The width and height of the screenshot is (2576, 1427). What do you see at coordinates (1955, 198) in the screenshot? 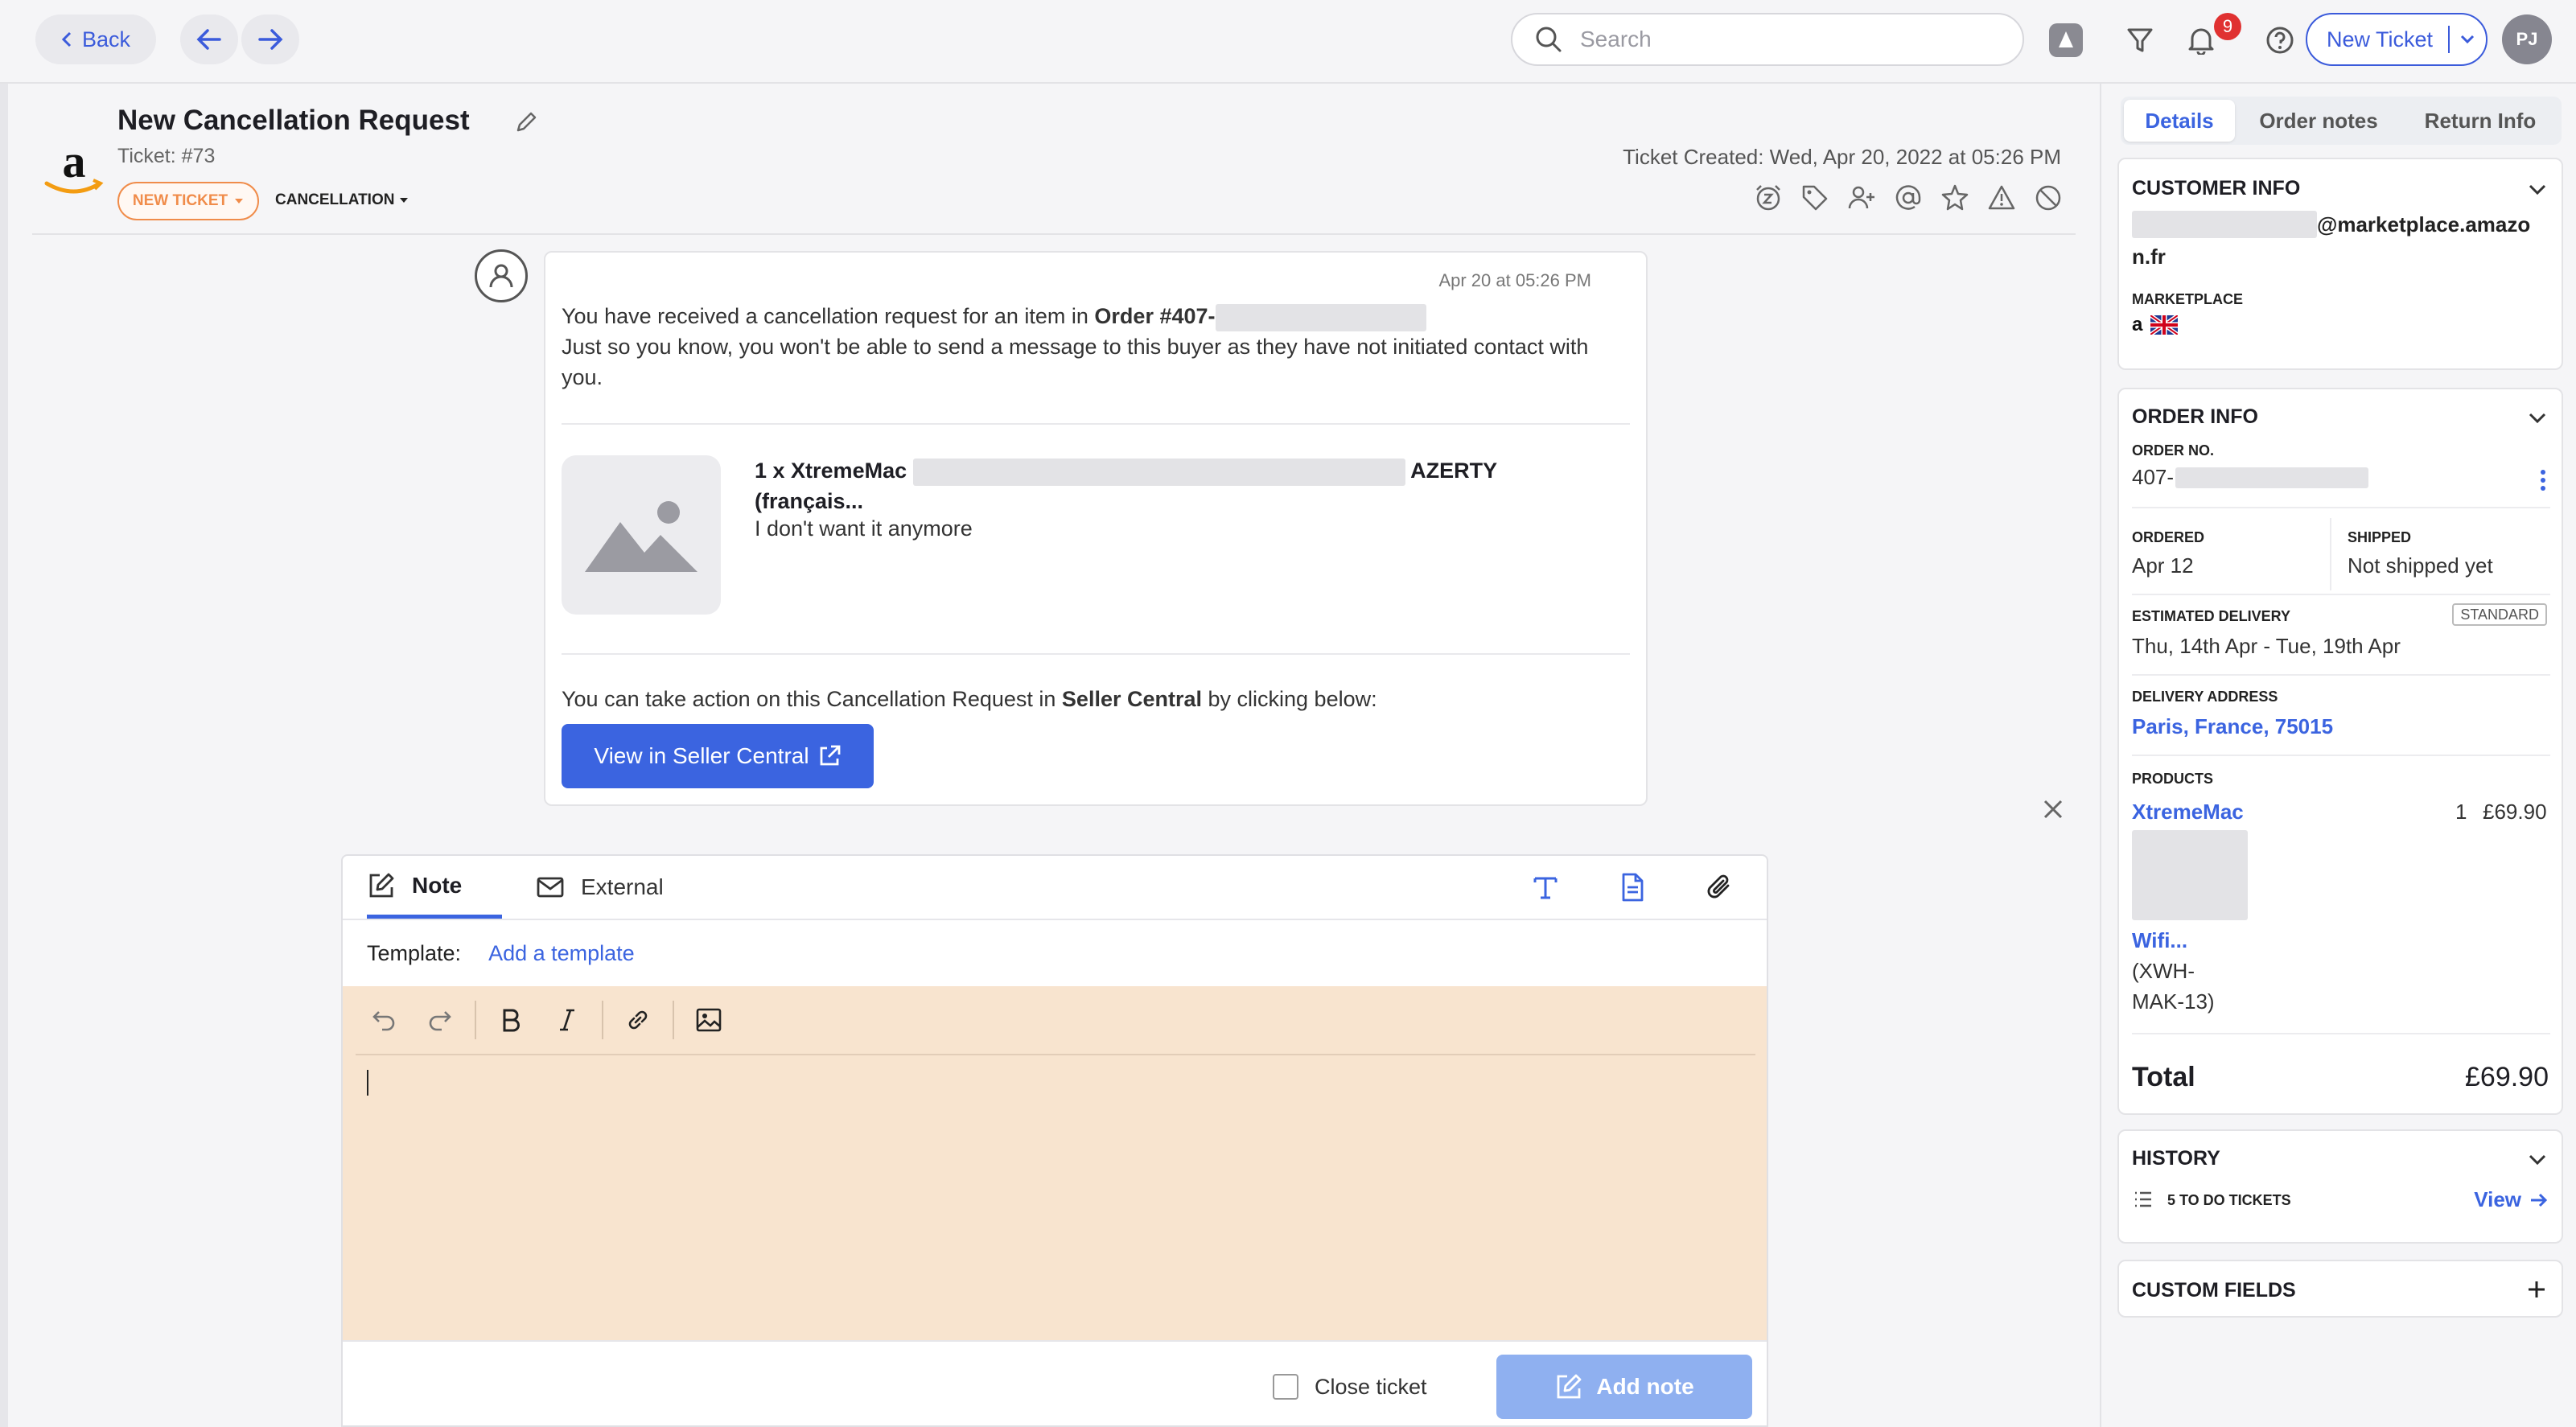
I see `star-button` at bounding box center [1955, 198].